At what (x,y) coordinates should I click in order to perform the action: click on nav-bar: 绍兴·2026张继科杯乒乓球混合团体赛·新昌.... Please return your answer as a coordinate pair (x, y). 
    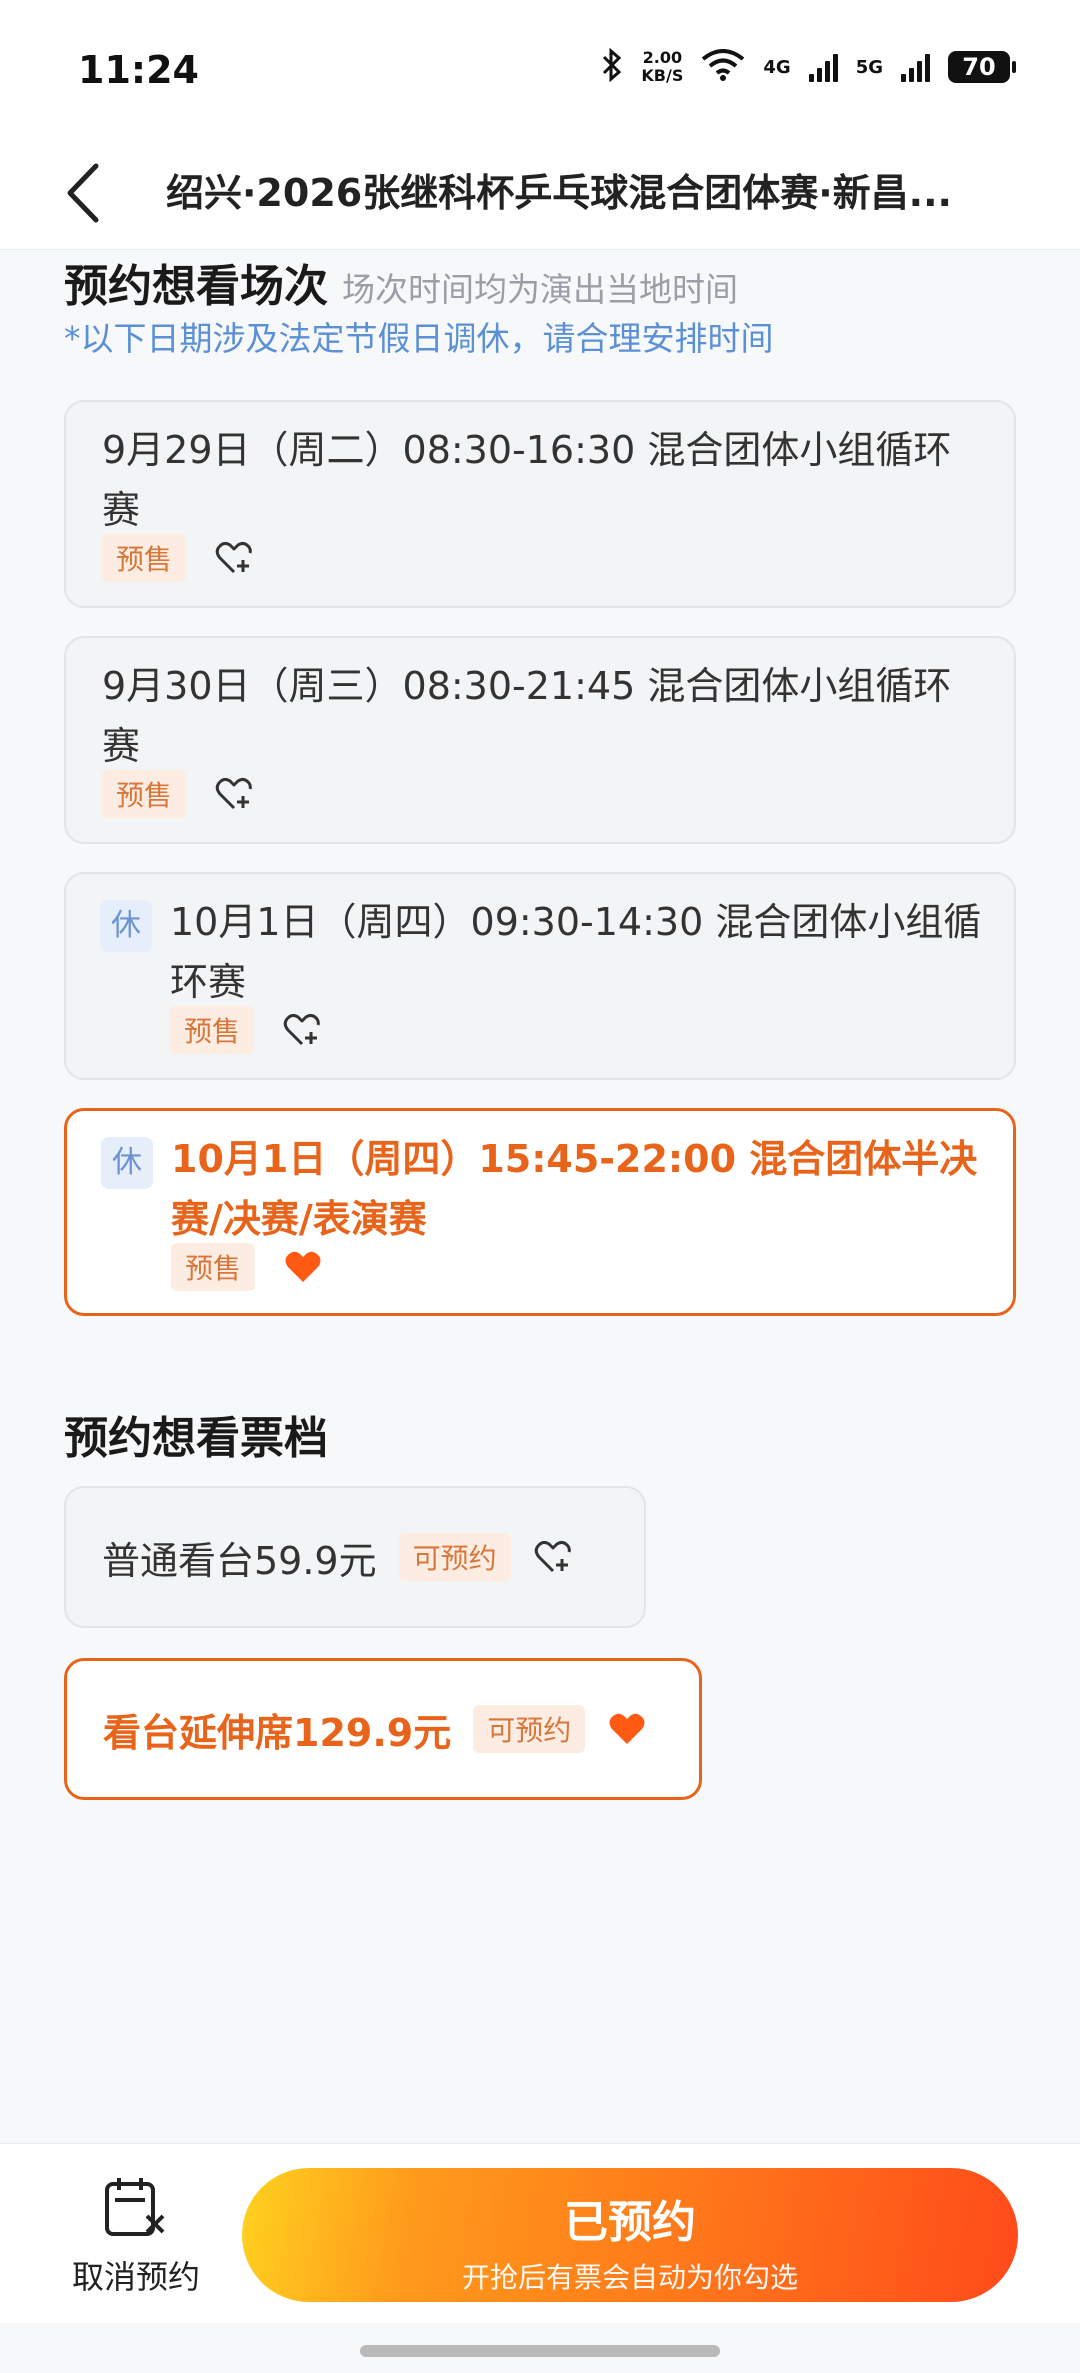
    Looking at the image, I should click on (540, 195).